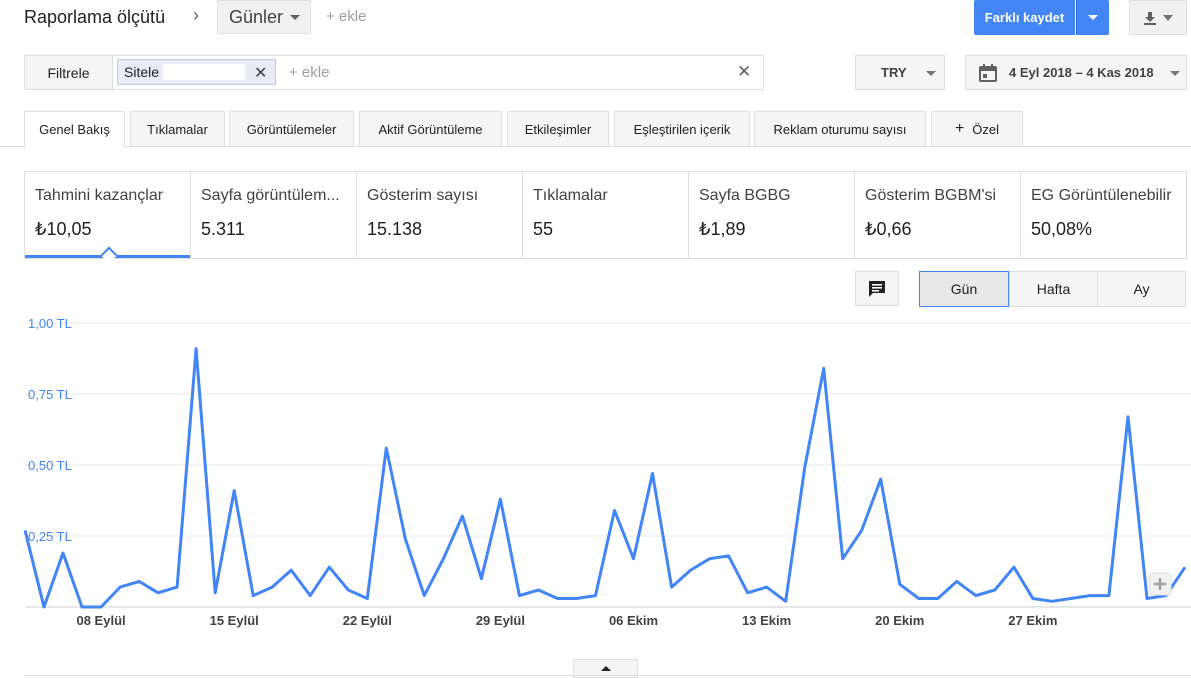 The width and height of the screenshot is (1191, 678). What do you see at coordinates (607, 675) in the screenshot?
I see `divider` at bounding box center [607, 675].